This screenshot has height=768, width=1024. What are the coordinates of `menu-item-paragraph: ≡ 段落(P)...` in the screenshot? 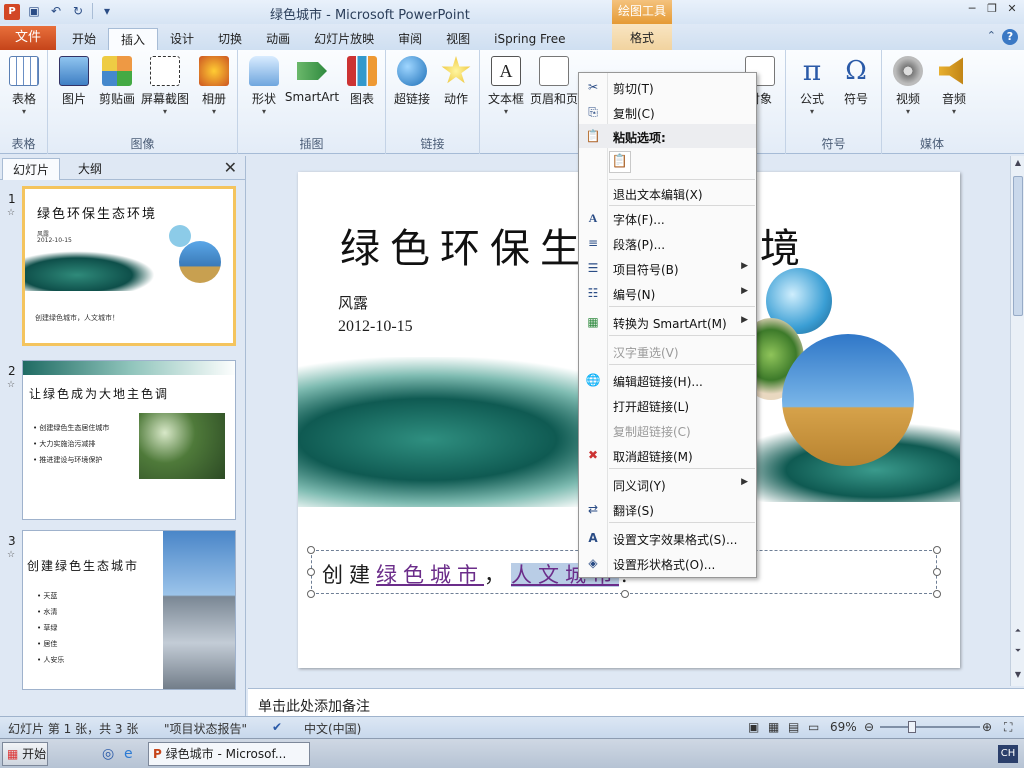 It's located at (667, 243).